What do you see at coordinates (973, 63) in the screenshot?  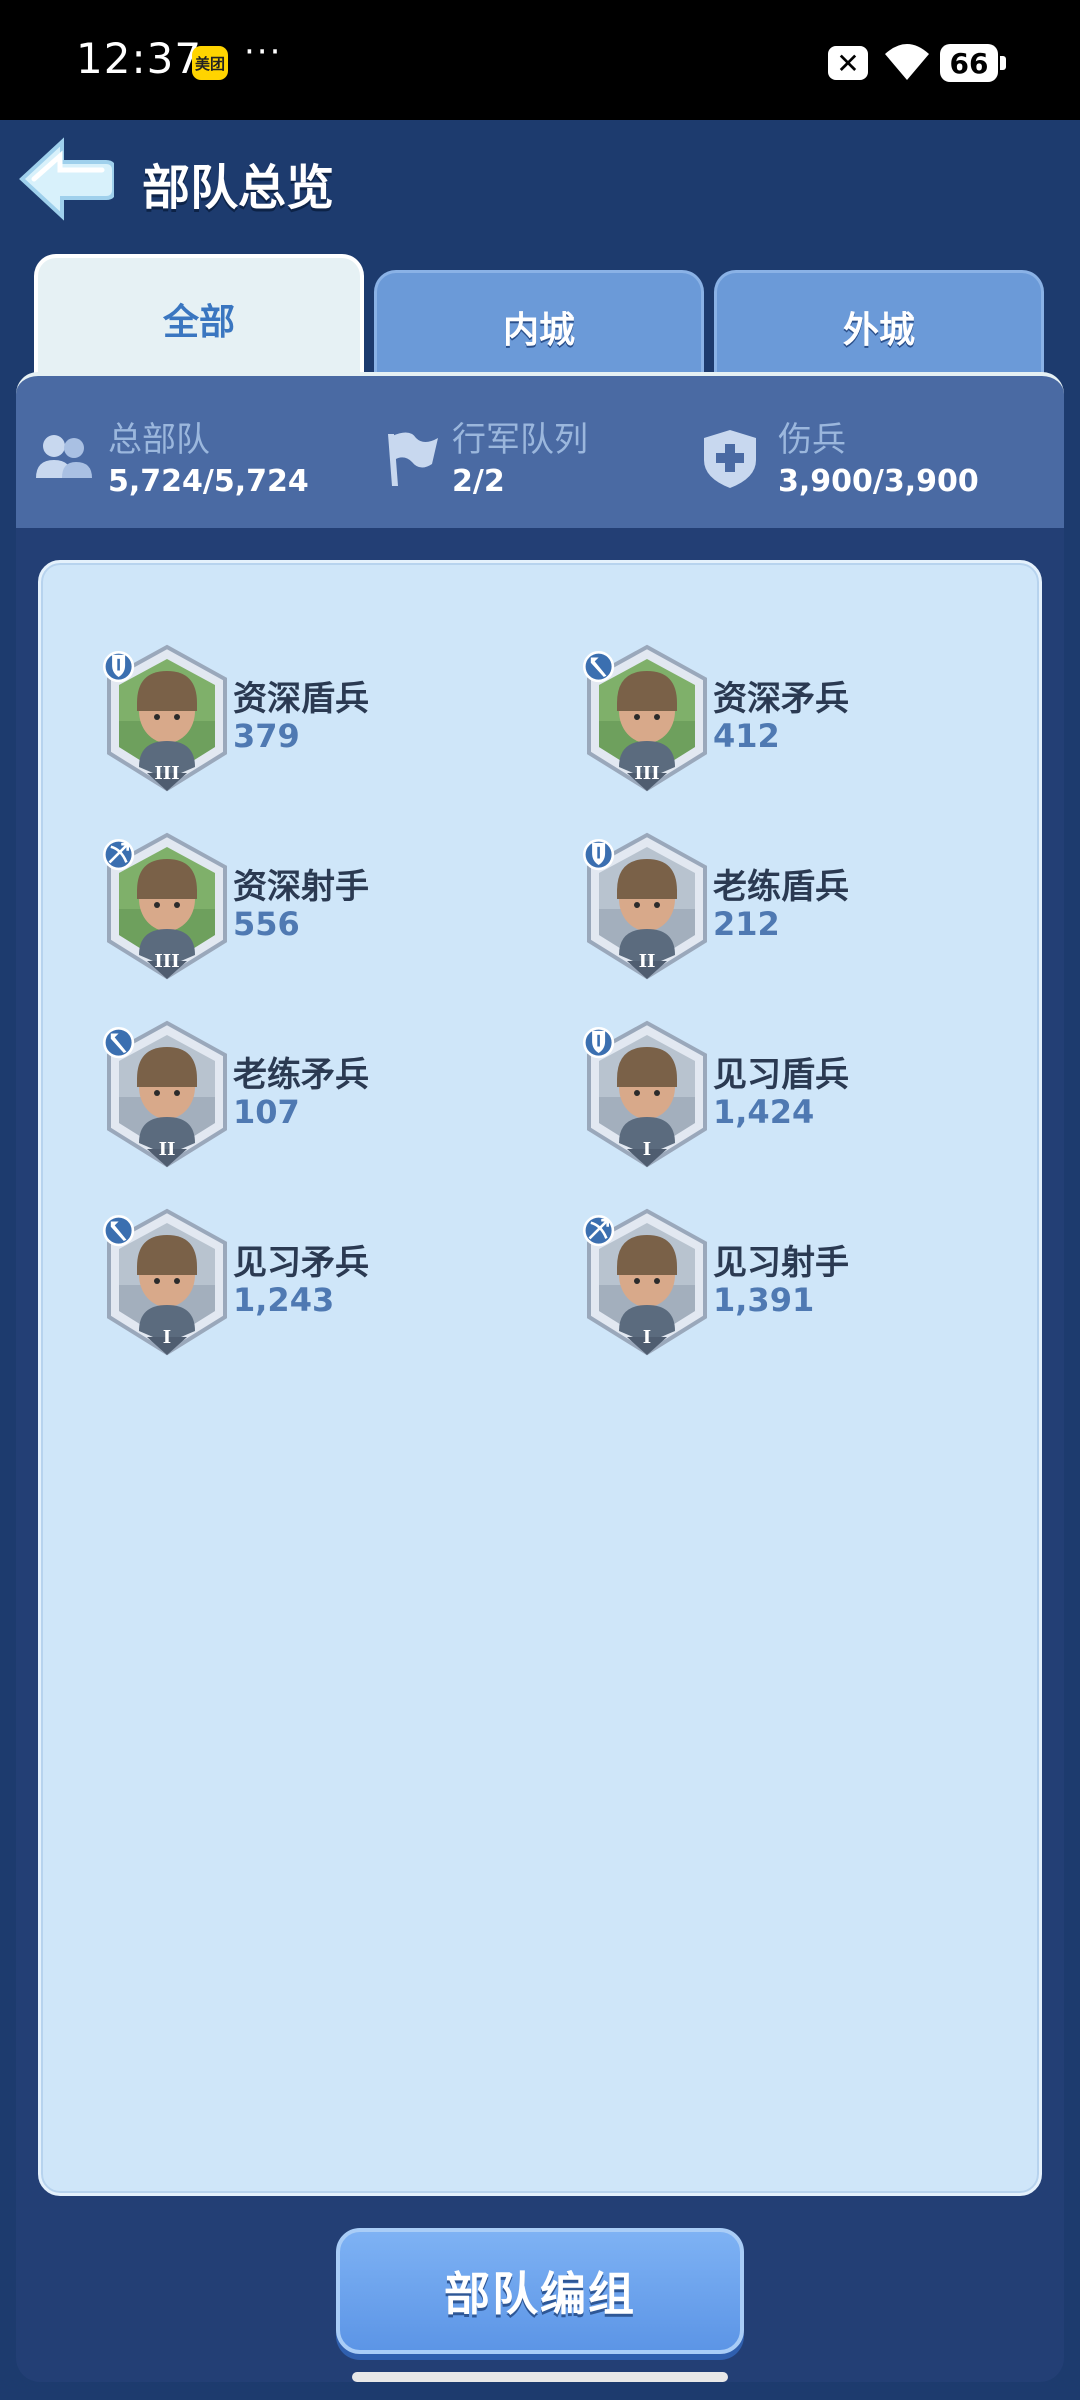 I see `battery-icon: 66` at bounding box center [973, 63].